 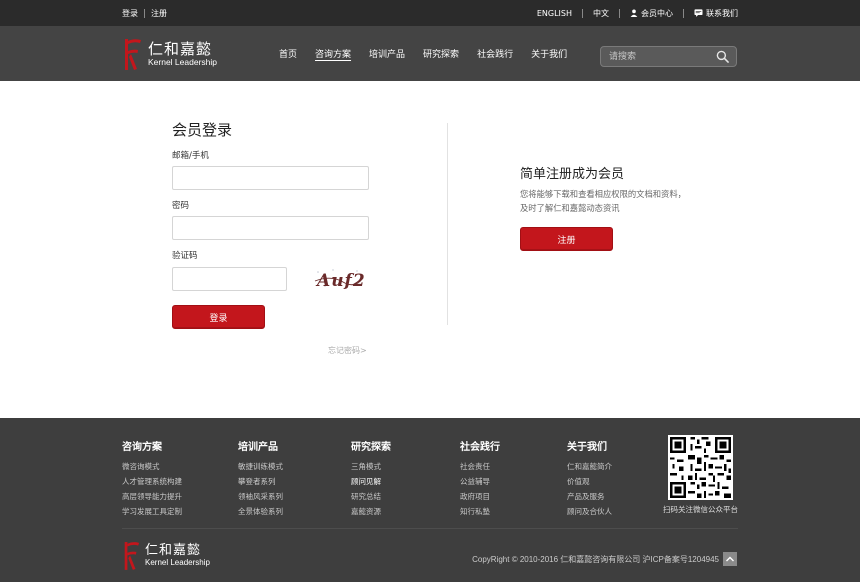 I want to click on site-logo: 仁和嘉懿 Kernel Leadership, so click(x=169, y=54).